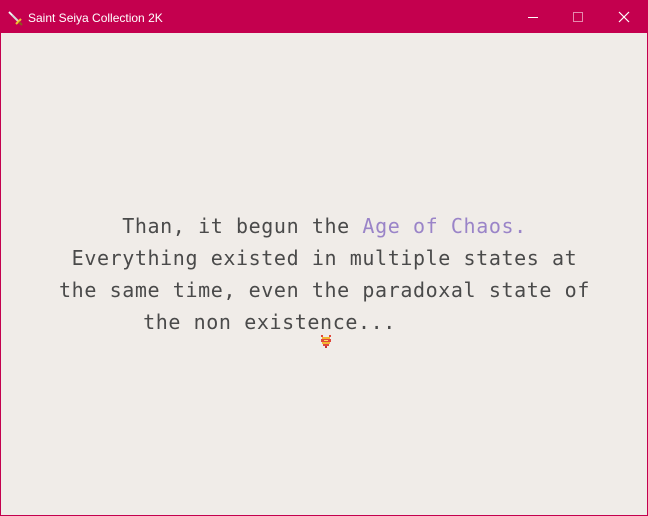 This screenshot has width=648, height=516. I want to click on title-bar: Saint Seiya Collection 2K, so click(324, 17).